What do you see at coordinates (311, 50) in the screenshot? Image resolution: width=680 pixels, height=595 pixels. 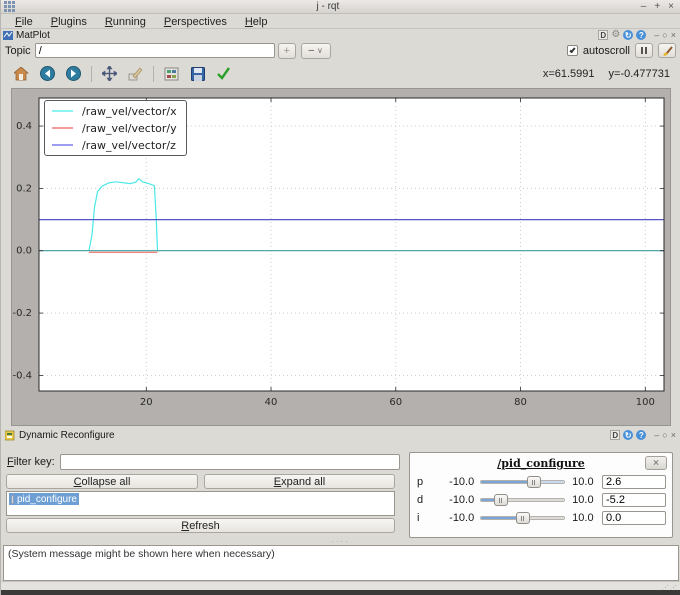 I see `minus-icon: –` at bounding box center [311, 50].